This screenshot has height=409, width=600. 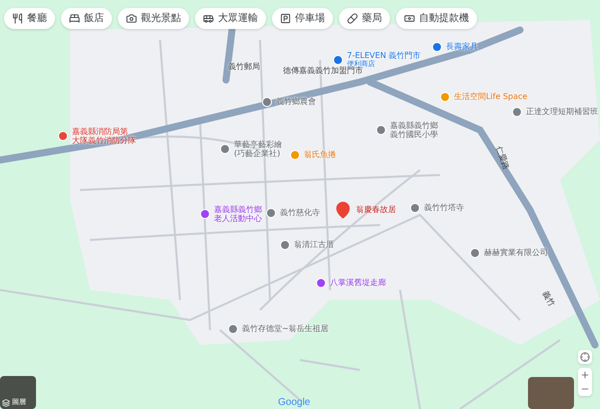 I want to click on layers-icon, so click(x=6, y=403).